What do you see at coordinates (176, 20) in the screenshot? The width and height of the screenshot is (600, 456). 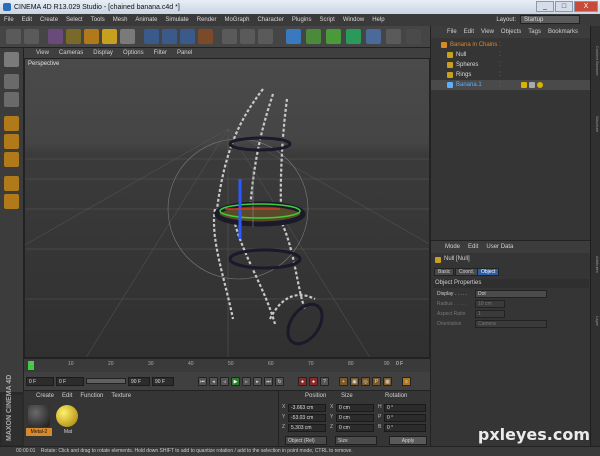 I see `menu-simulate: Simulate` at bounding box center [176, 20].